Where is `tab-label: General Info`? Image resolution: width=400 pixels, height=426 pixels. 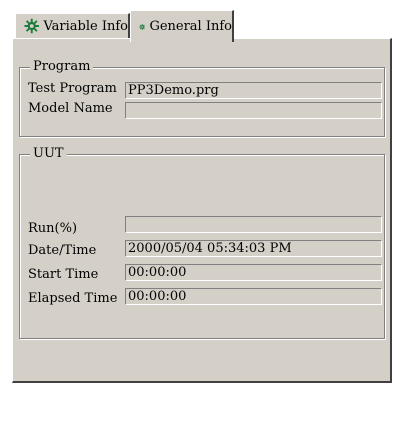
tab-label: General Info is located at coordinates (190, 26).